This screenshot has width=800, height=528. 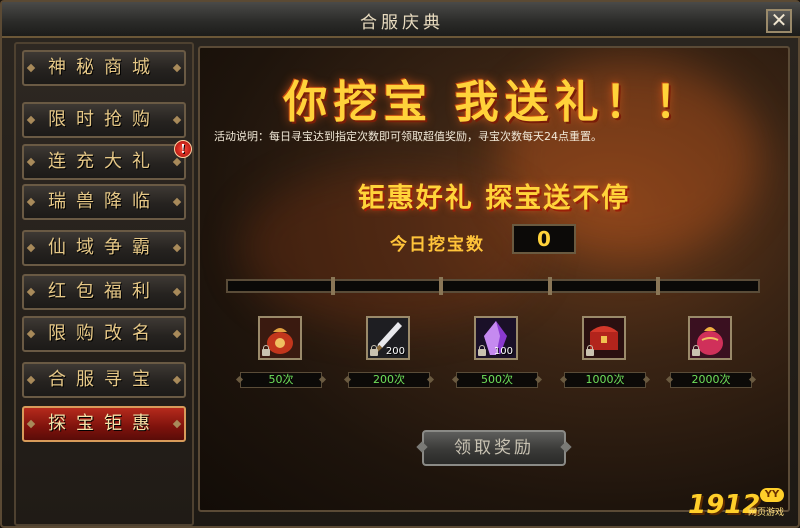 I want to click on claim-reward-button: 领取奖励, so click(x=494, y=448).